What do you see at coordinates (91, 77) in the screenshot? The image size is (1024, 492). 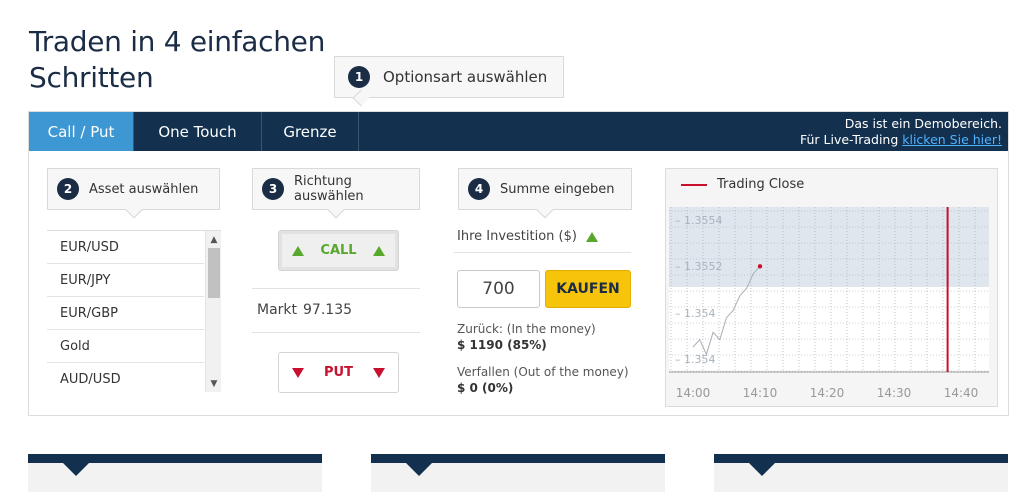 I see `page-title-line2: Schritten` at bounding box center [91, 77].